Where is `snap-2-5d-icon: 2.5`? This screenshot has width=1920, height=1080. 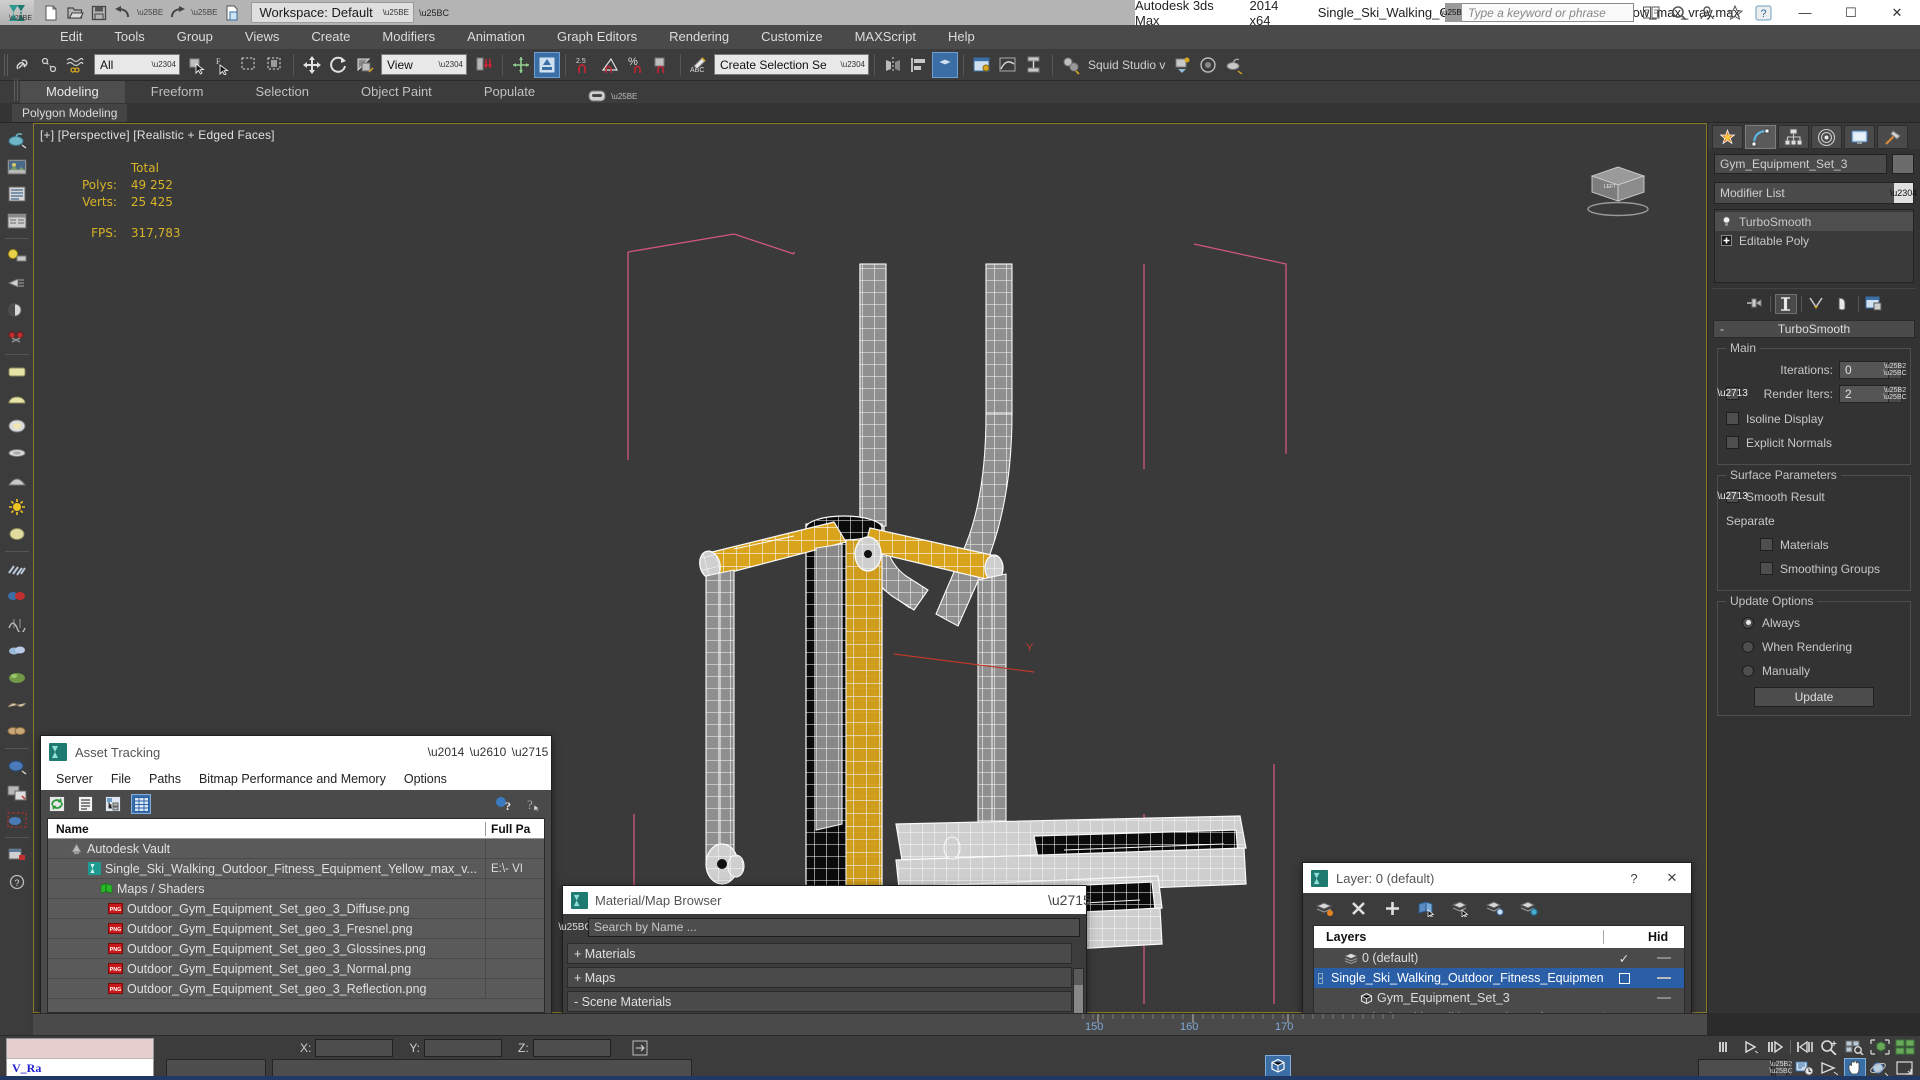
snap-2-5d-icon: 2.5 is located at coordinates (584, 65).